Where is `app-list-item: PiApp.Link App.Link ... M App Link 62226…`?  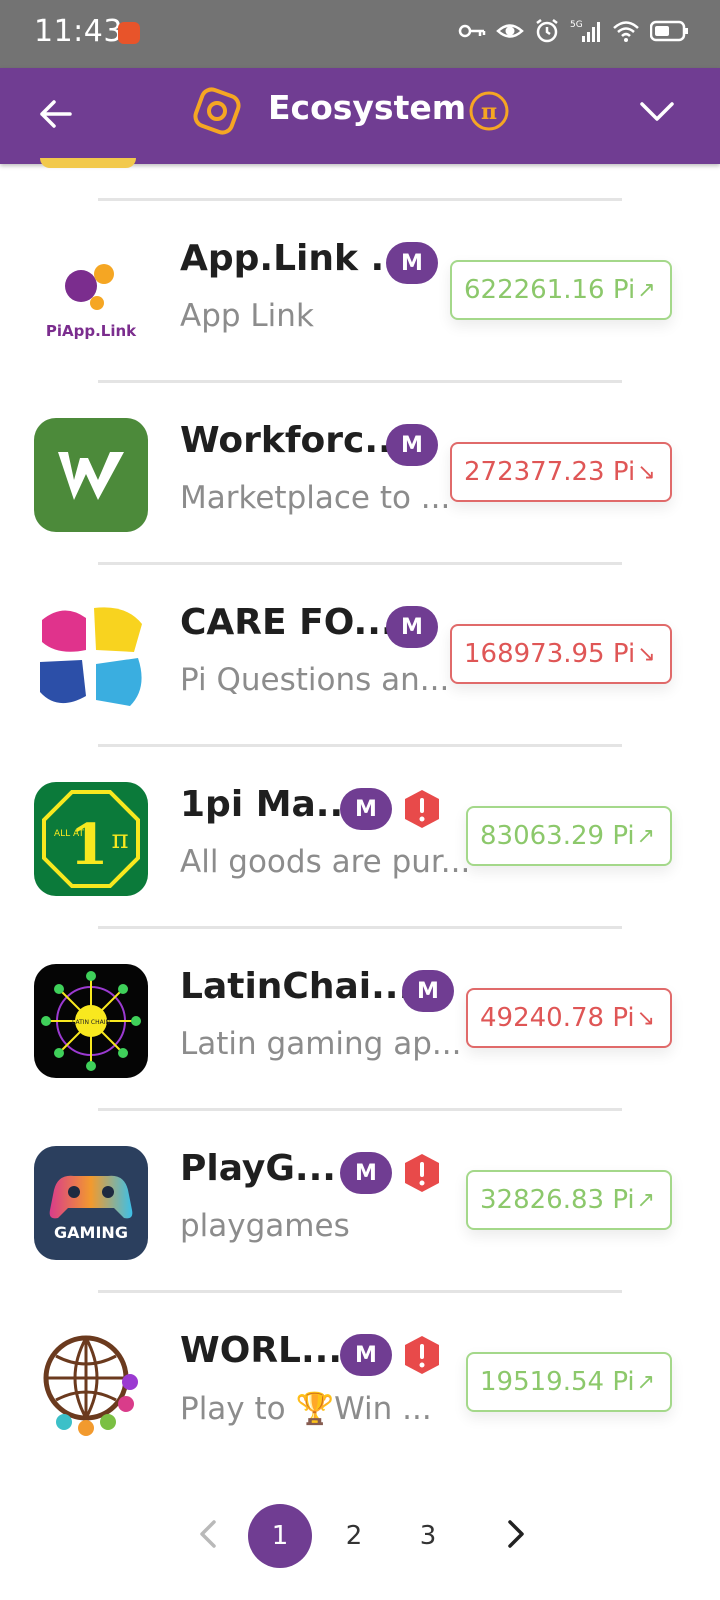 app-list-item: PiApp.Link App.Link ... M App Link 62226… is located at coordinates (360, 290).